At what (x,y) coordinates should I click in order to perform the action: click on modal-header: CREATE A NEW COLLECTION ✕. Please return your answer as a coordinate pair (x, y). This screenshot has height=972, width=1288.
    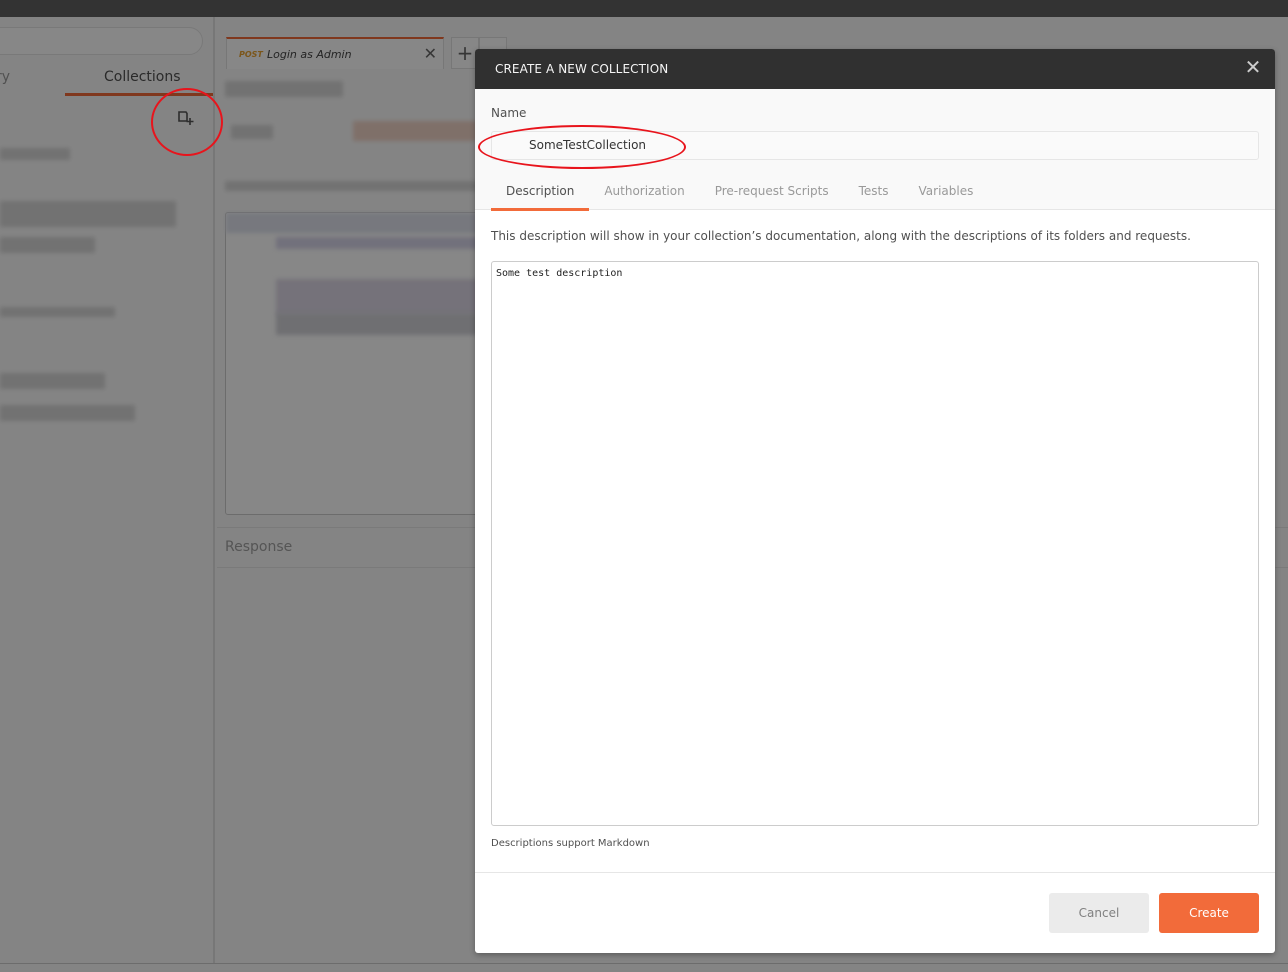
    Looking at the image, I should click on (875, 69).